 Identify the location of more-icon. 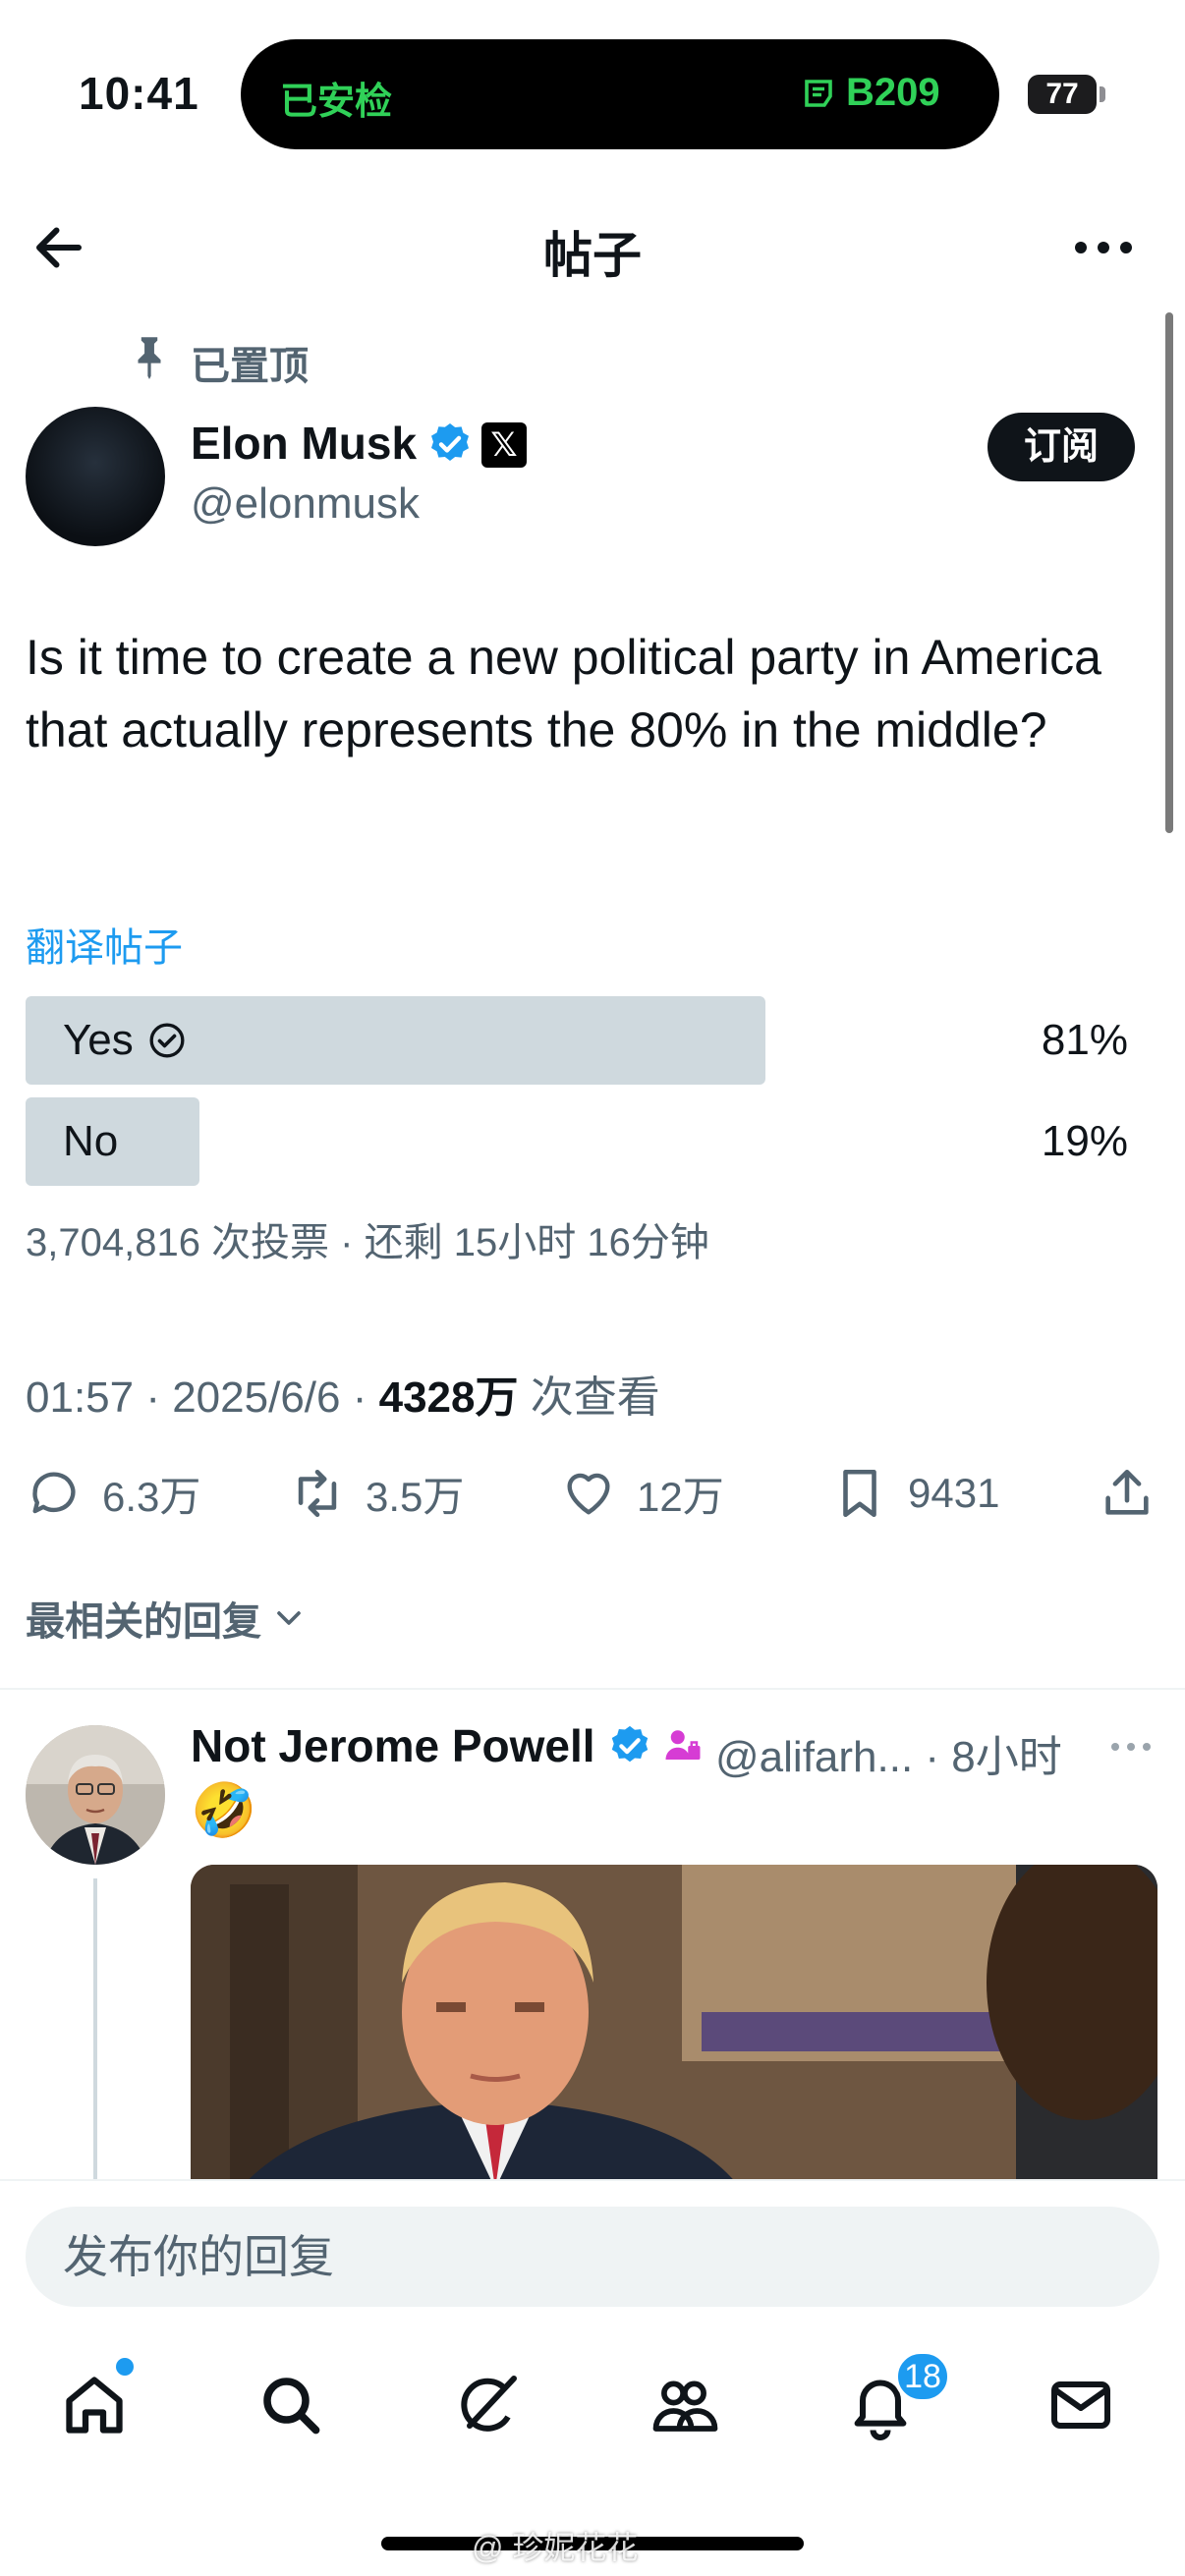
(1104, 247).